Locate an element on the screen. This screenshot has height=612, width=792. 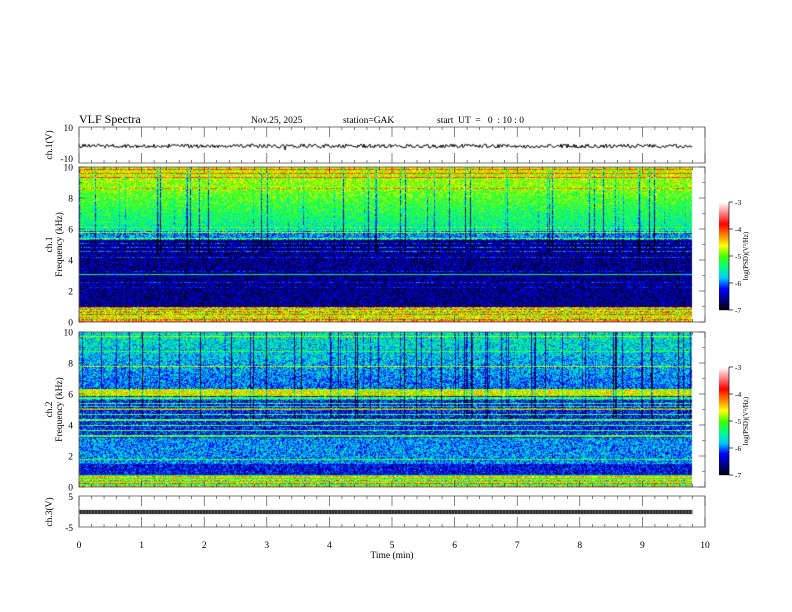
x-tick-label: 8 is located at coordinates (579, 546).